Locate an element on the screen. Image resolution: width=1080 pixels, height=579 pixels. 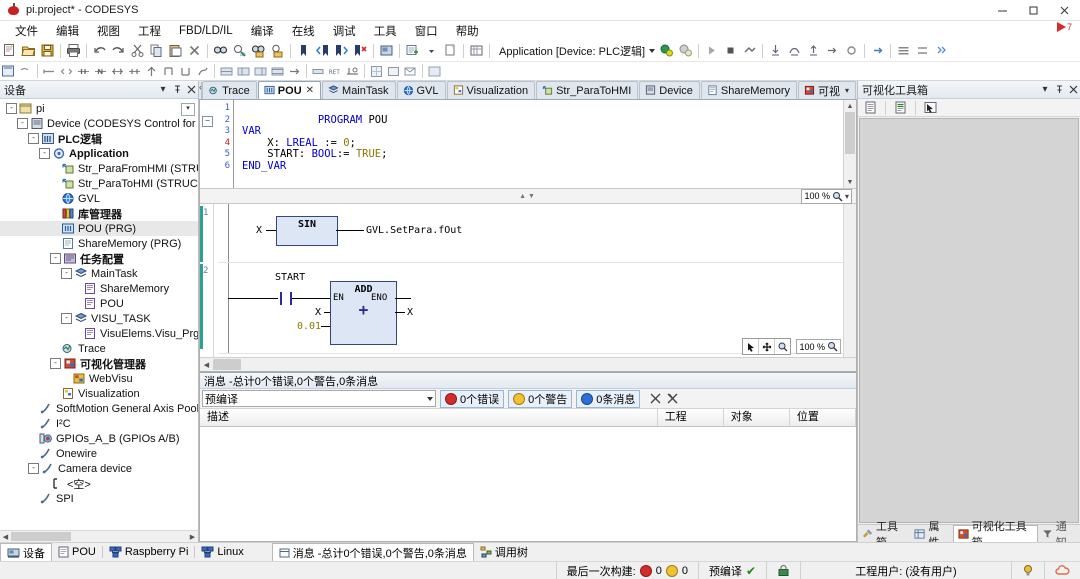
fbd-input-label: X is located at coordinates (318, 312).